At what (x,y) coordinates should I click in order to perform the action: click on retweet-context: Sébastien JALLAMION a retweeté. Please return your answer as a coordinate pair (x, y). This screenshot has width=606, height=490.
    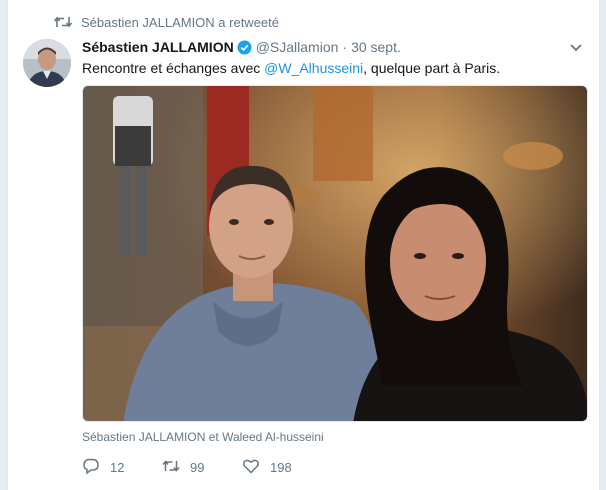
    Looking at the image, I should click on (166, 22).